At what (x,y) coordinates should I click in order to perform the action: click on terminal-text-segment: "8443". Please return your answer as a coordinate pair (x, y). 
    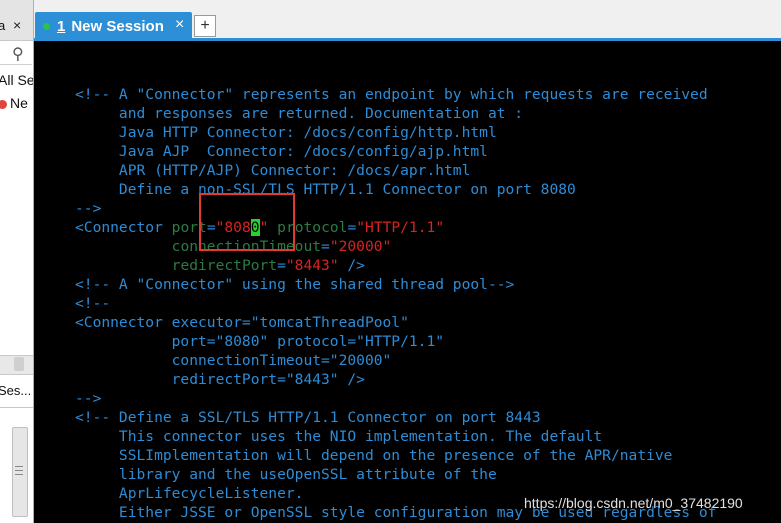
    Looking at the image, I should click on (312, 265).